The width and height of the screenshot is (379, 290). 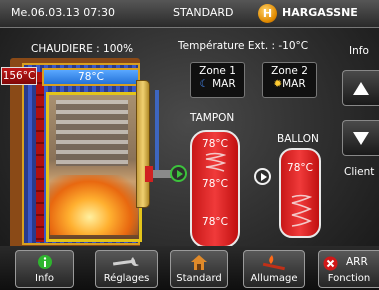 What do you see at coordinates (212, 118) in the screenshot?
I see `tampon-label: TAMPON` at bounding box center [212, 118].